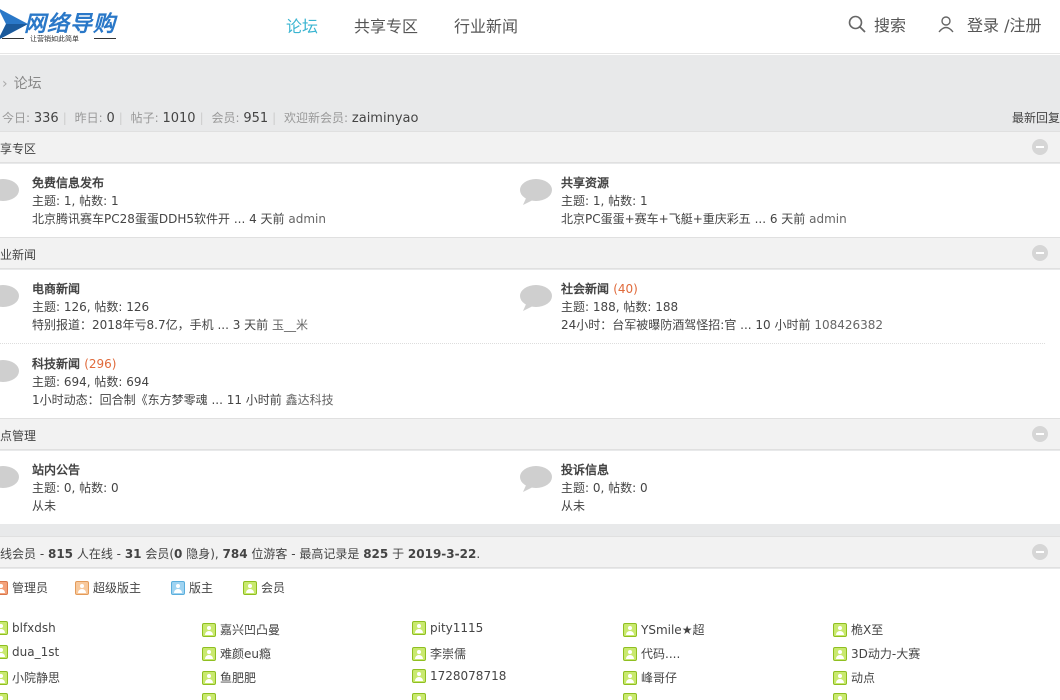 The image size is (1060, 700). I want to click on forum-last-post: 北京PC蛋蛋+赛车+飞艇+重庆彩五 ... 6 天前 admin, so click(704, 218).